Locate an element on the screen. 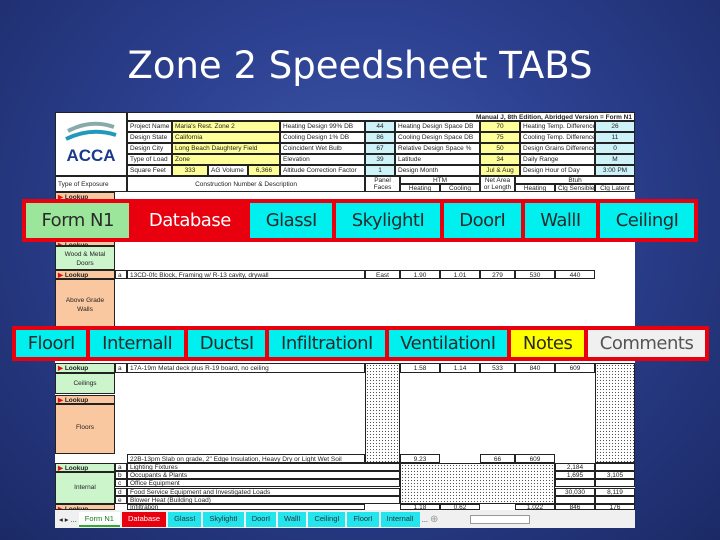 Image resolution: width=720 pixels, height=540 pixels. ceilings-group-label: Ceilings is located at coordinates (85, 383).